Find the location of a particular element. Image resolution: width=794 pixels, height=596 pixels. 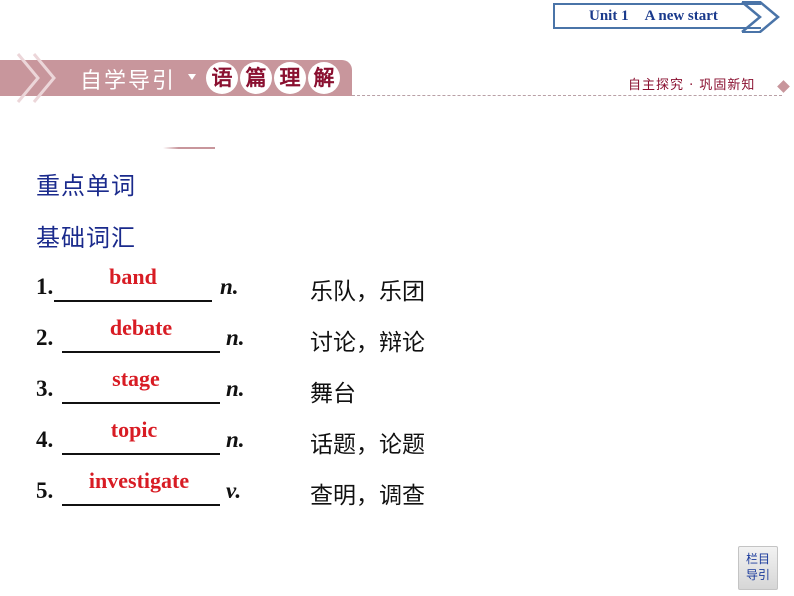

meaning: 查明，调查 is located at coordinates (367, 496).